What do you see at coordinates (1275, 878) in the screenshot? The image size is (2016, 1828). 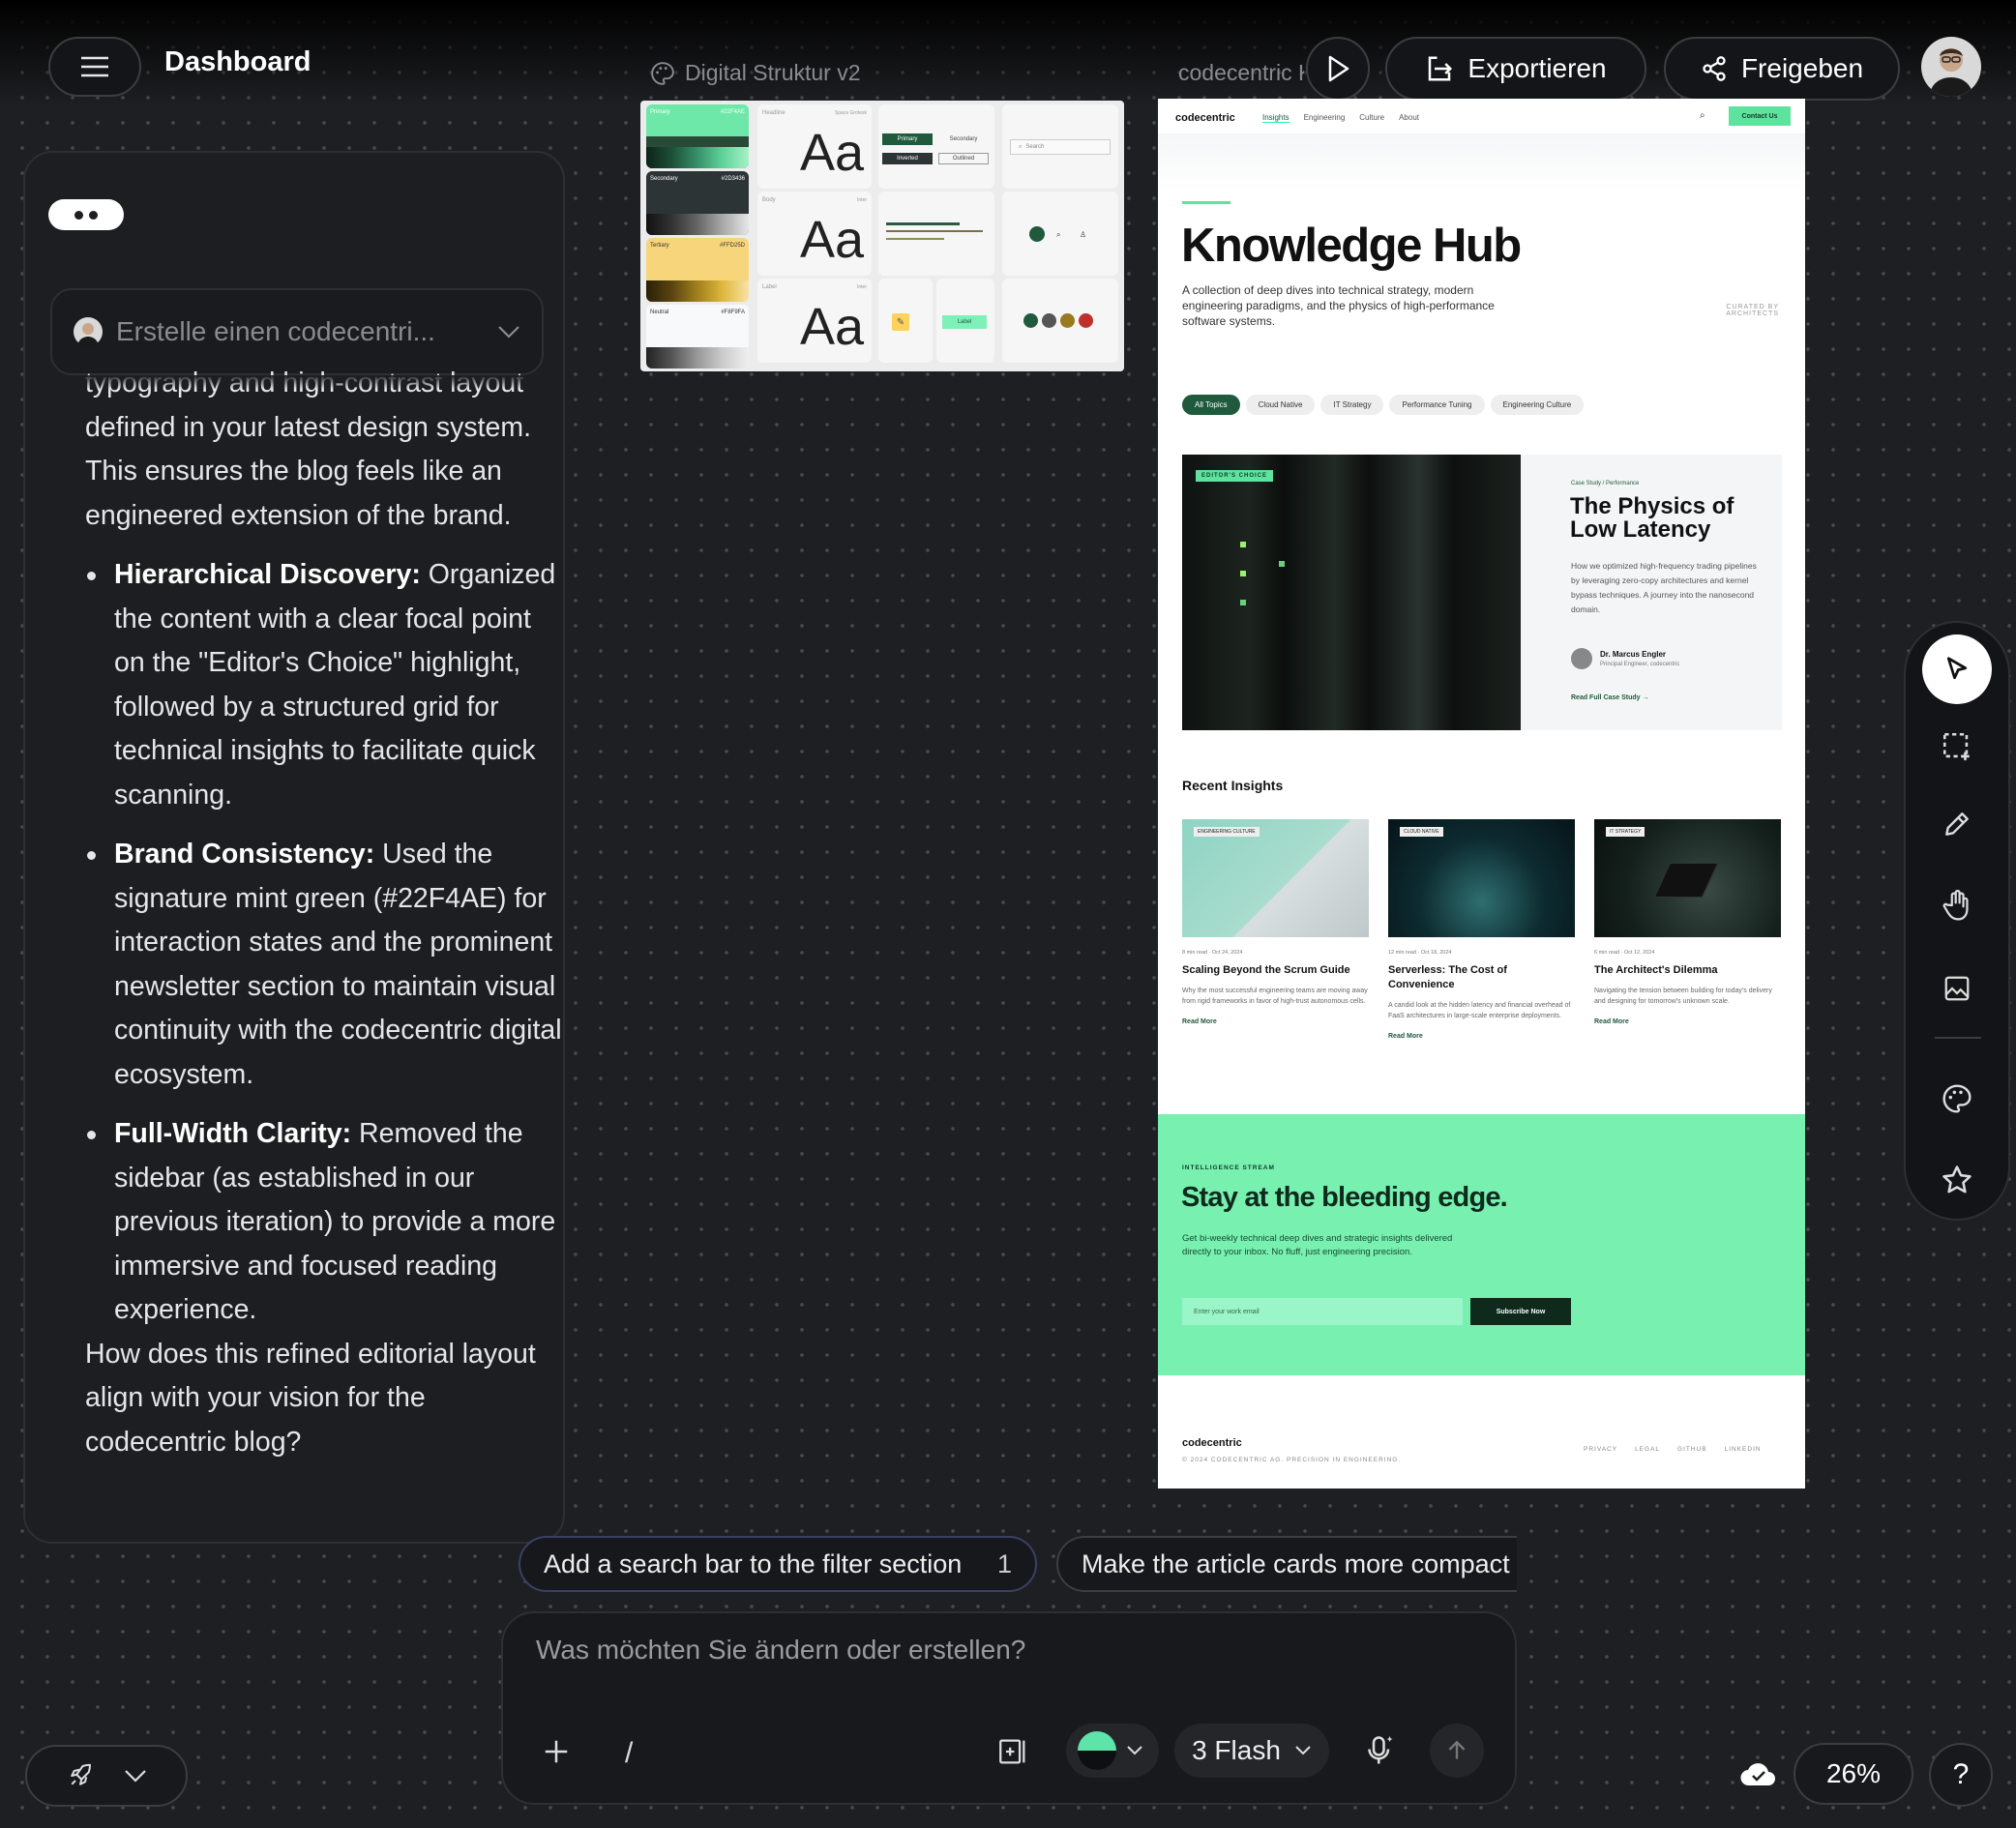 I see `card-image-1: ENGINEERING CULTURE` at bounding box center [1275, 878].